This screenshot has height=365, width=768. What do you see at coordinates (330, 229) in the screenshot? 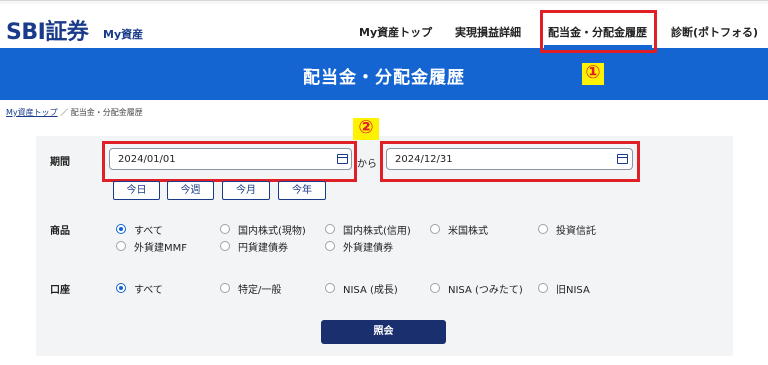
I see `product-radio-domestic-margin` at bounding box center [330, 229].